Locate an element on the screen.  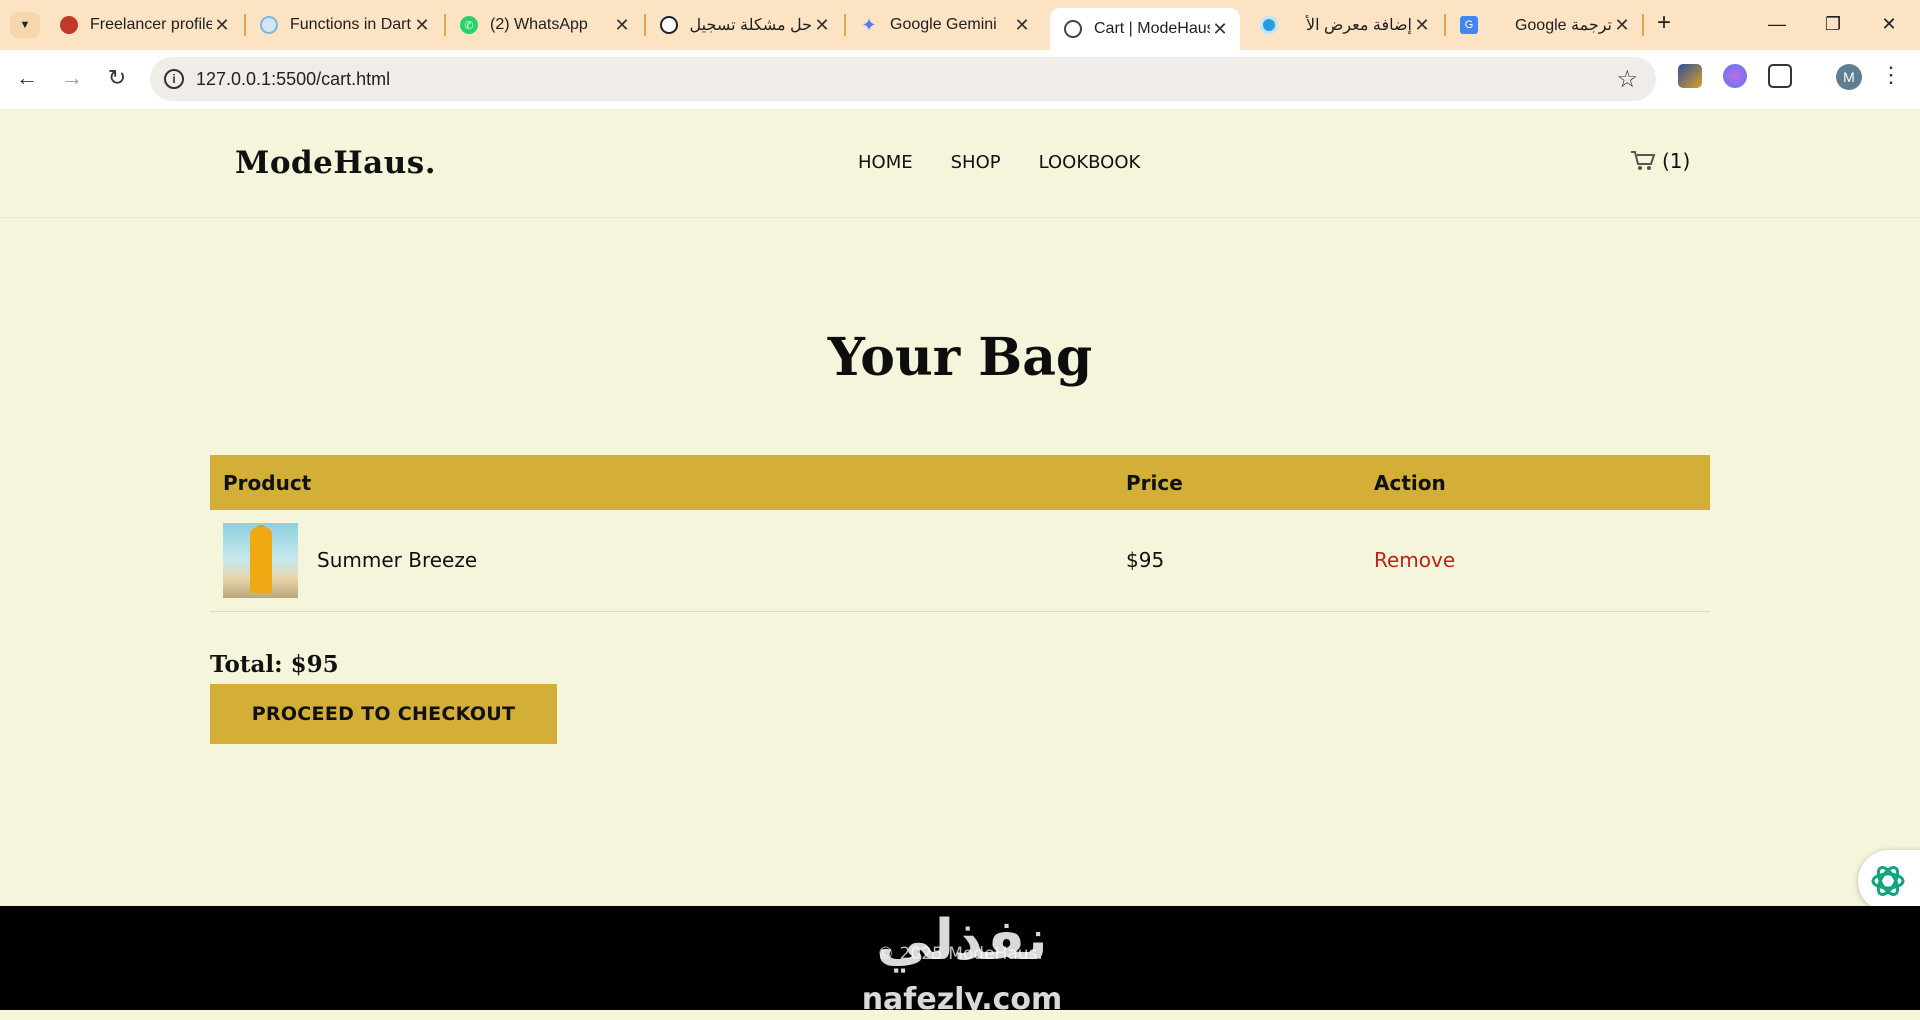
chatgpt-icon is located at coordinates (669, 25).